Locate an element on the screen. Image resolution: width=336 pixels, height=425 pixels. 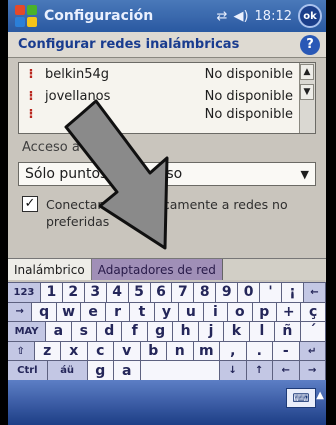
keyboard-key: ' is located at coordinates (271, 292).